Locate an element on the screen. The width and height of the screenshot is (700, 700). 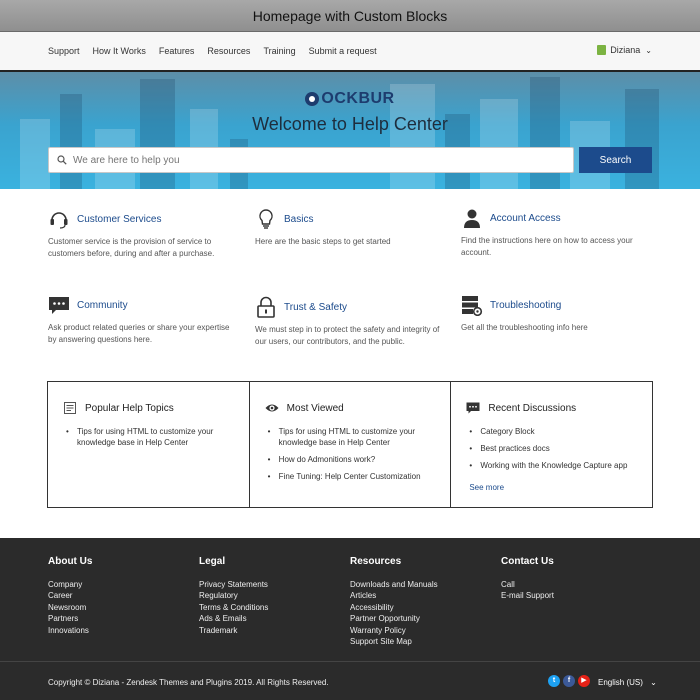
eye-icon is located at coordinates (272, 408).